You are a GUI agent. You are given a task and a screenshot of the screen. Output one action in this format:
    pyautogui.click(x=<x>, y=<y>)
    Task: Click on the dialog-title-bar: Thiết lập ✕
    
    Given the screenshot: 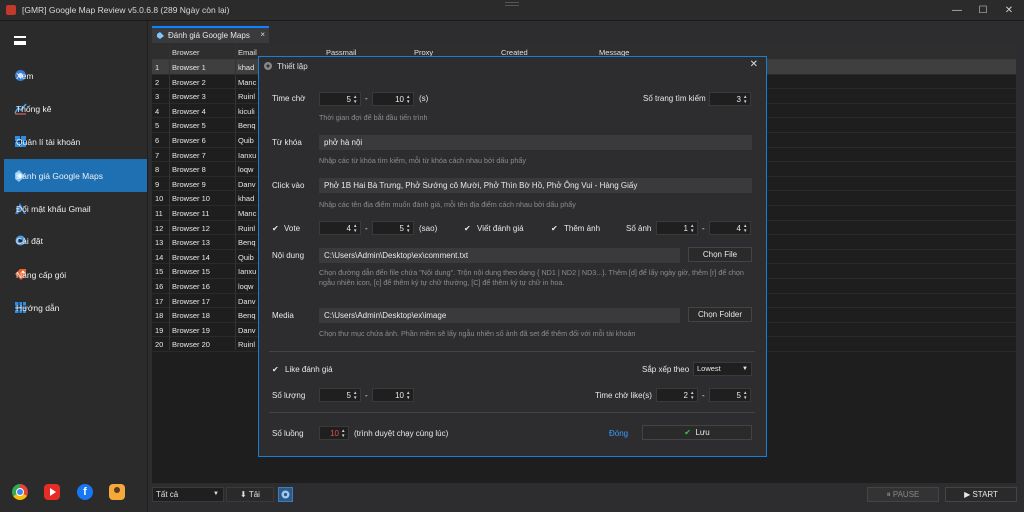 What is the action you would take?
    pyautogui.click(x=512, y=66)
    